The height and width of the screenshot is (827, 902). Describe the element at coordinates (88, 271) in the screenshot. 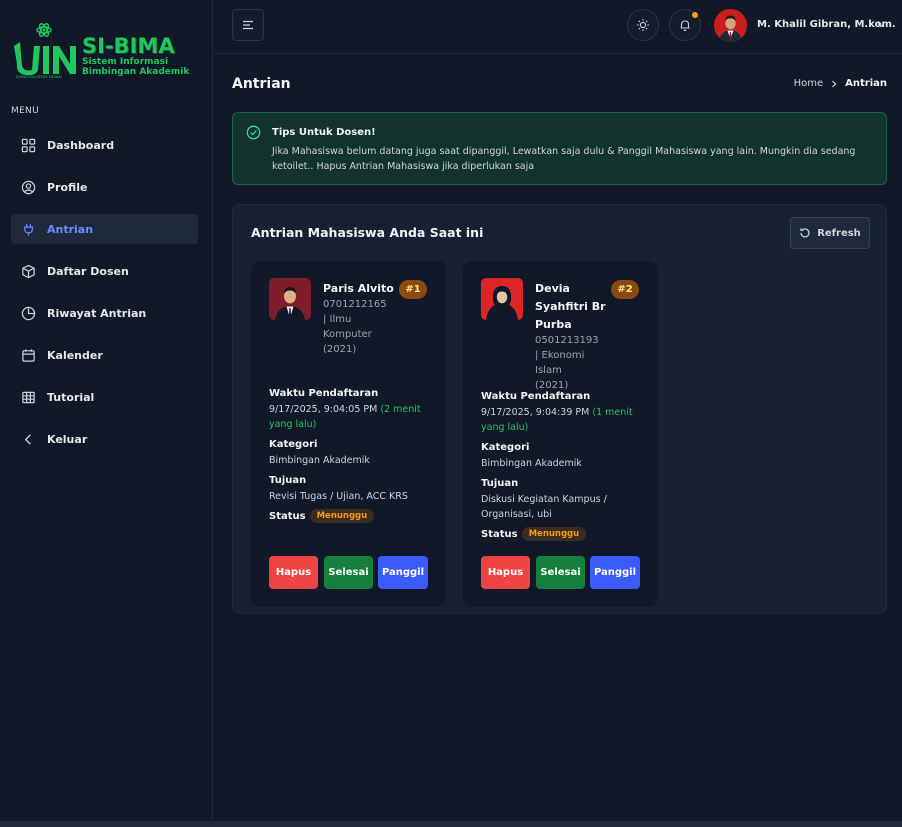

I see `sidebar-item-label: Daftar Dosen` at that location.